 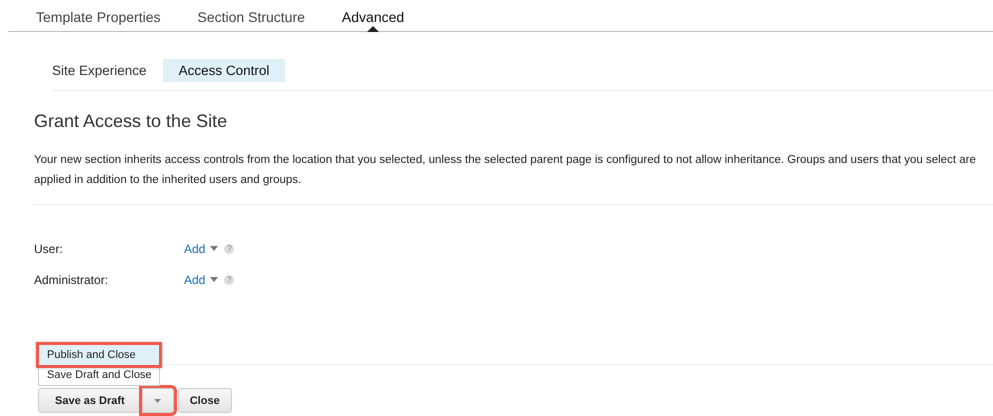 What do you see at coordinates (251, 20) in the screenshot?
I see `tab: Section Structure` at bounding box center [251, 20].